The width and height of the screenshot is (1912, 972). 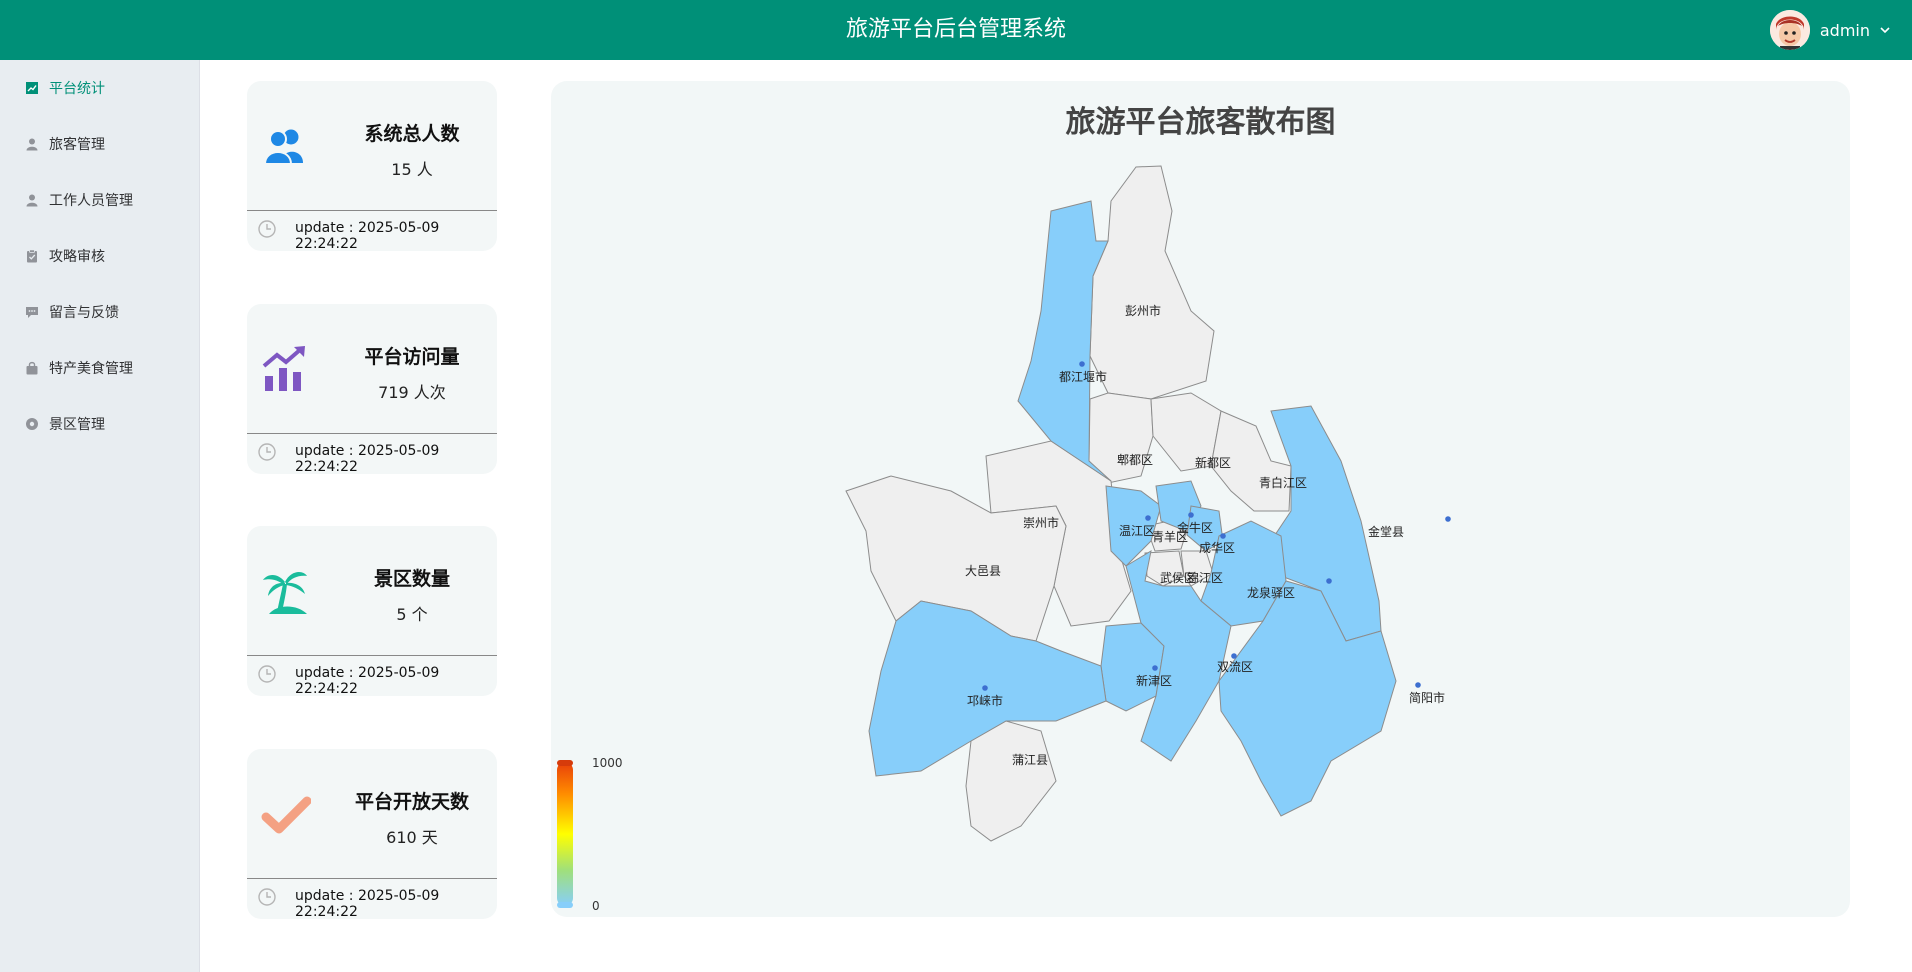 I want to click on sidebar-item-label: 特产美食管理, so click(x=91, y=369).